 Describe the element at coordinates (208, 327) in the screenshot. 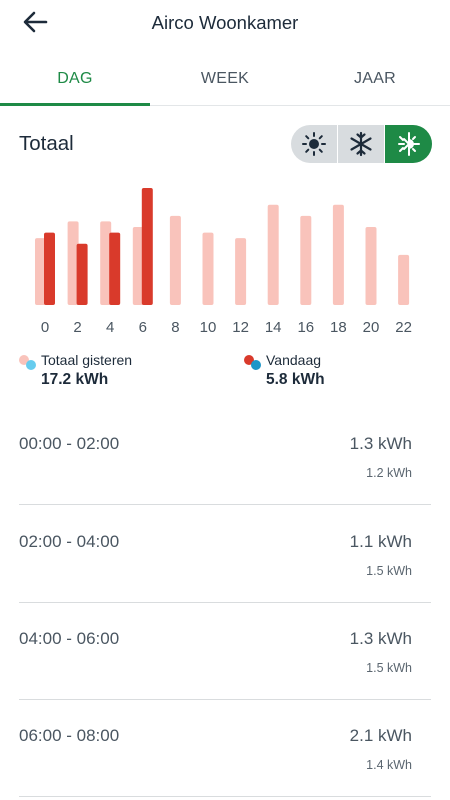

I see `x-tick-label: 10` at that location.